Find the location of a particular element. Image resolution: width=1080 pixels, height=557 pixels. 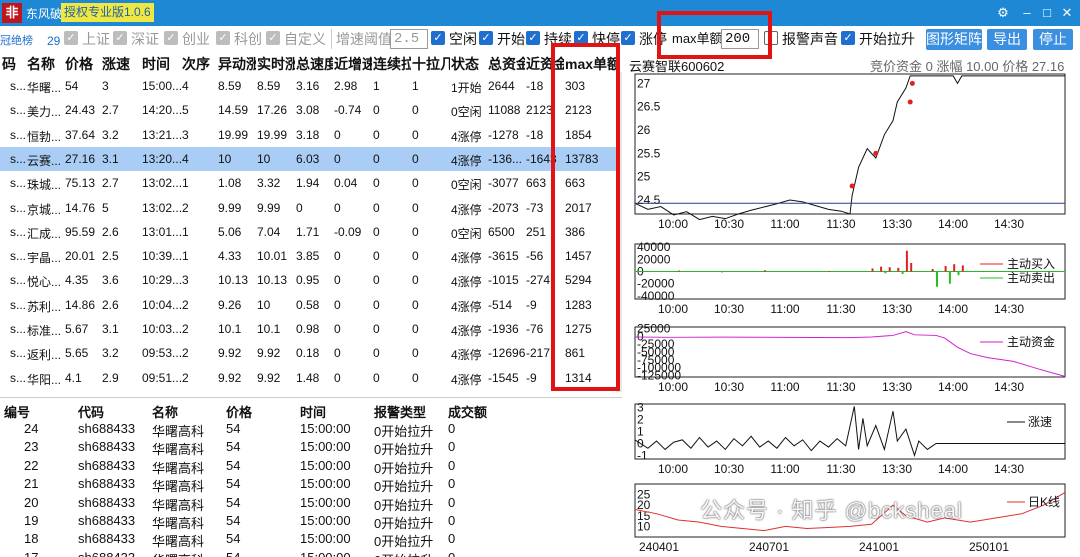

watermark-text: 公众号 · 知乎 @bcksheal is located at coordinates (831, 510).